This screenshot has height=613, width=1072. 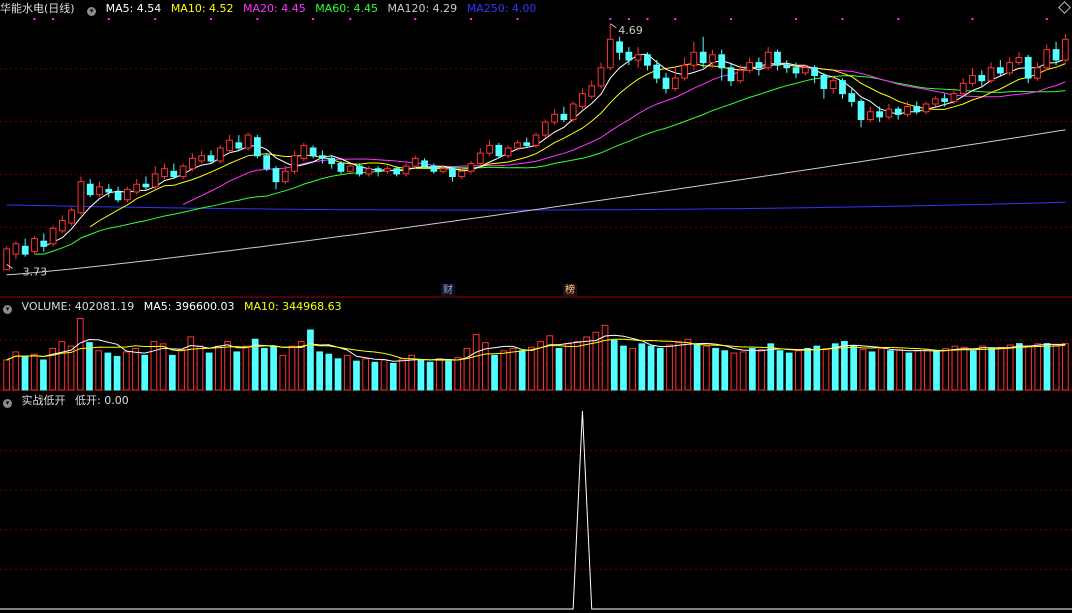 What do you see at coordinates (570, 290) in the screenshot?
I see `tag-bang: 榜` at bounding box center [570, 290].